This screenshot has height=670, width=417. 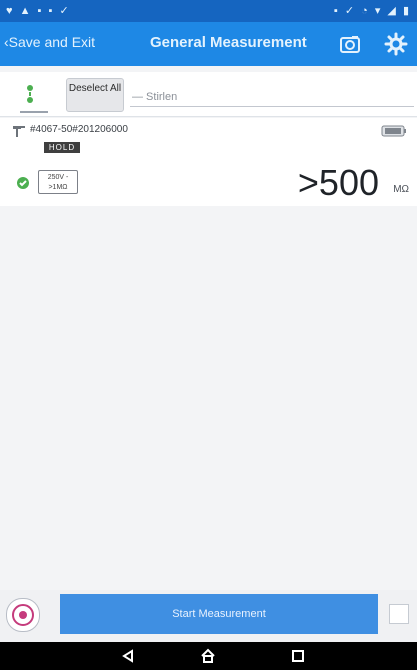 What do you see at coordinates (30, 94) in the screenshot?
I see `expand-collapse-icon` at bounding box center [30, 94].